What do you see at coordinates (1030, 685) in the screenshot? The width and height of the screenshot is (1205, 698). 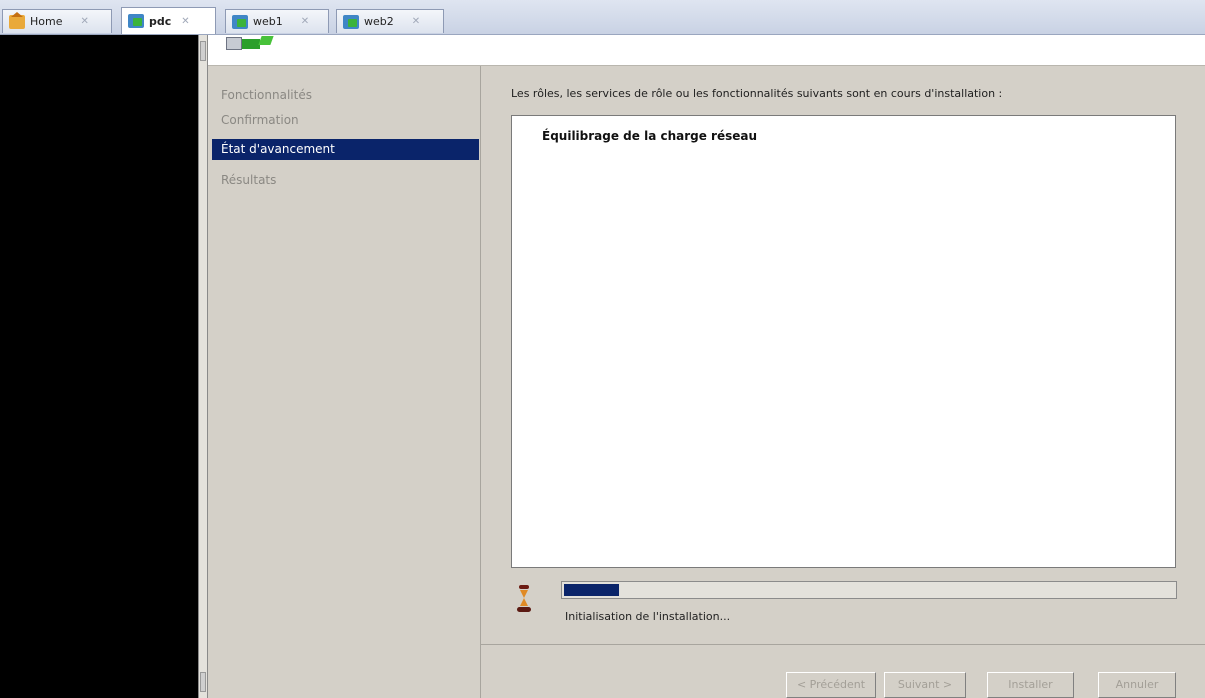 I see `install-button: Installer` at bounding box center [1030, 685].